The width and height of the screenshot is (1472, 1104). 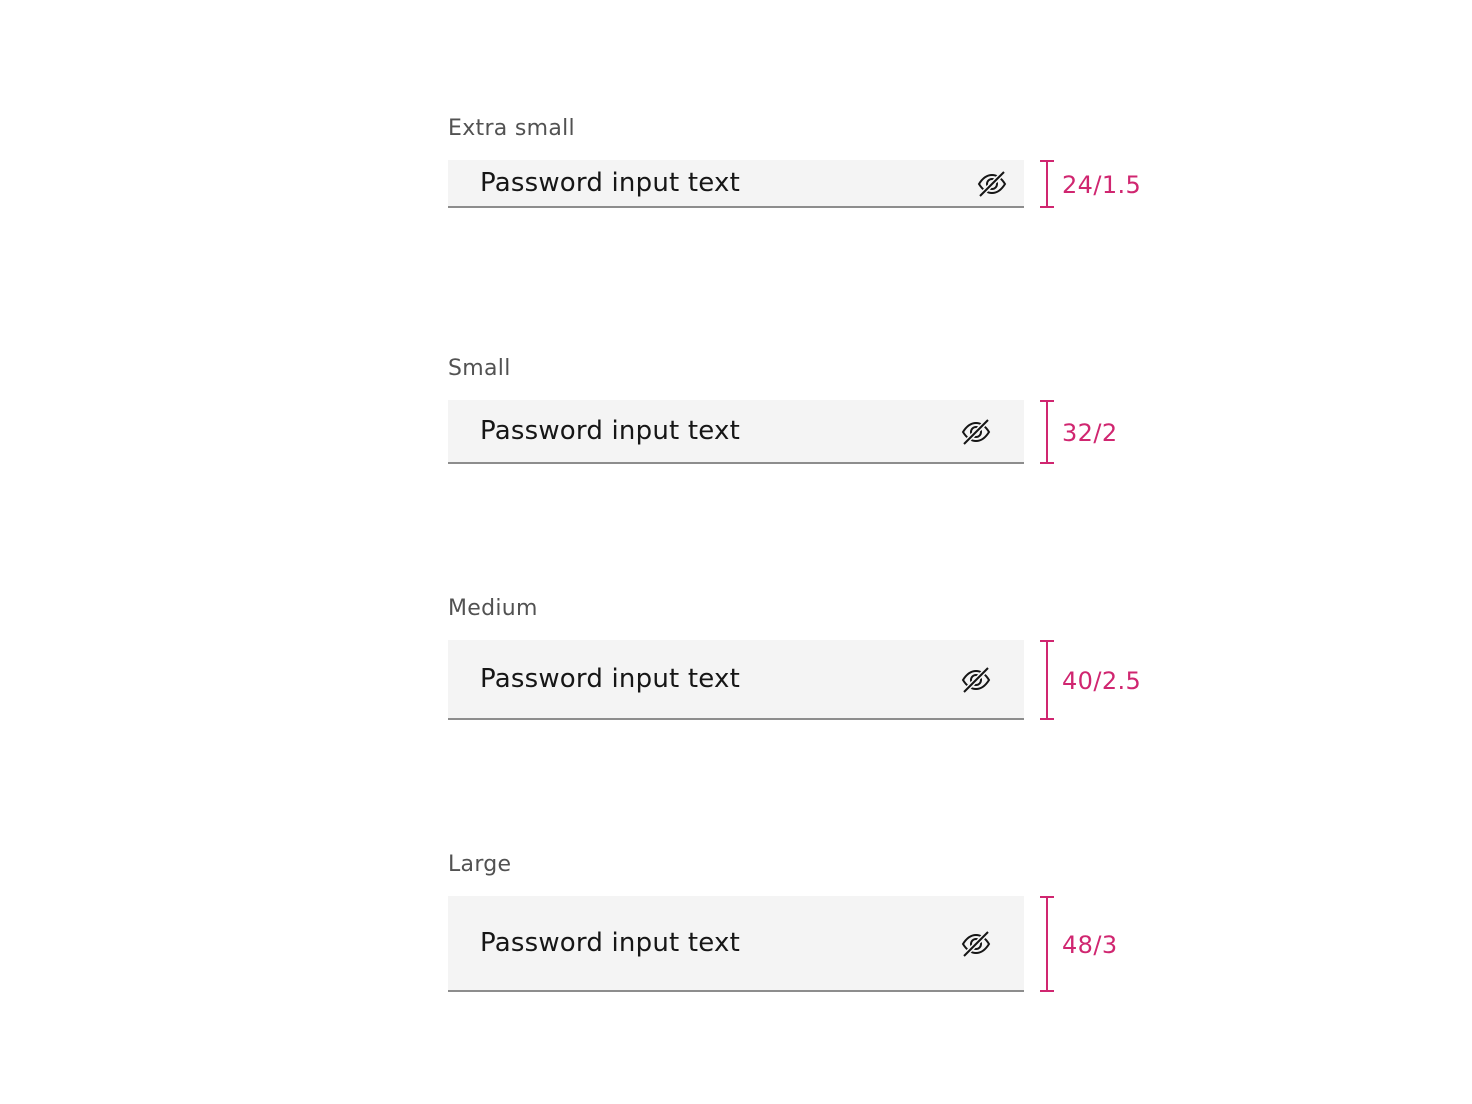 What do you see at coordinates (1047, 184) in the screenshot?
I see `height-measure-extra-small` at bounding box center [1047, 184].